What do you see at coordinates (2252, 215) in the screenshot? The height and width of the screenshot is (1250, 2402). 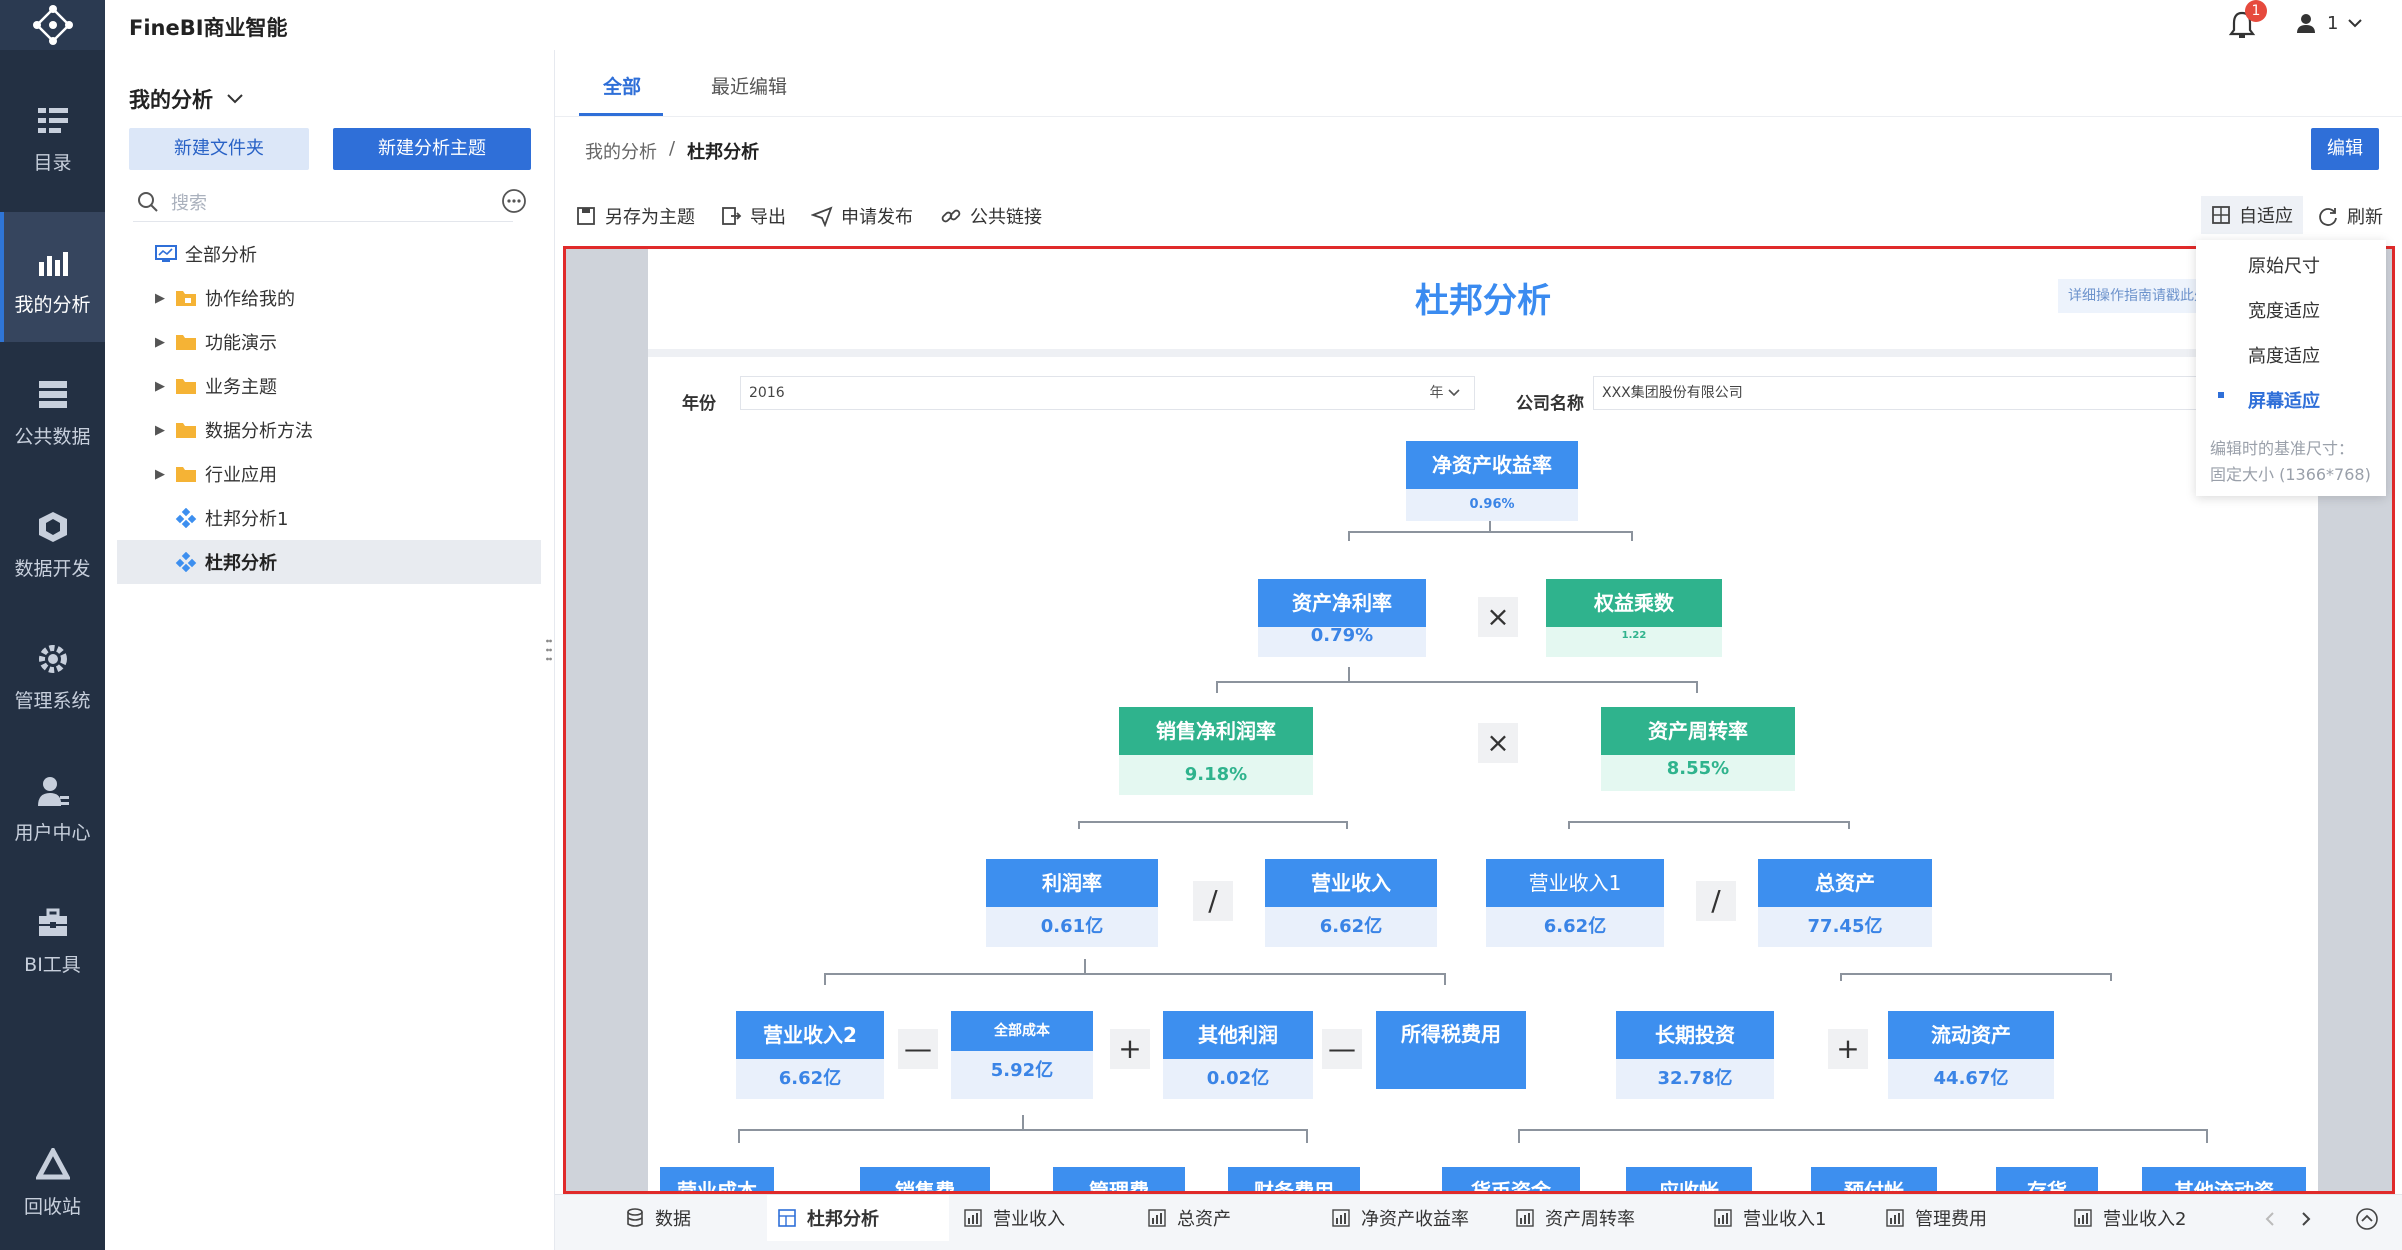 I see `fit-mode-button: 自适应` at bounding box center [2252, 215].